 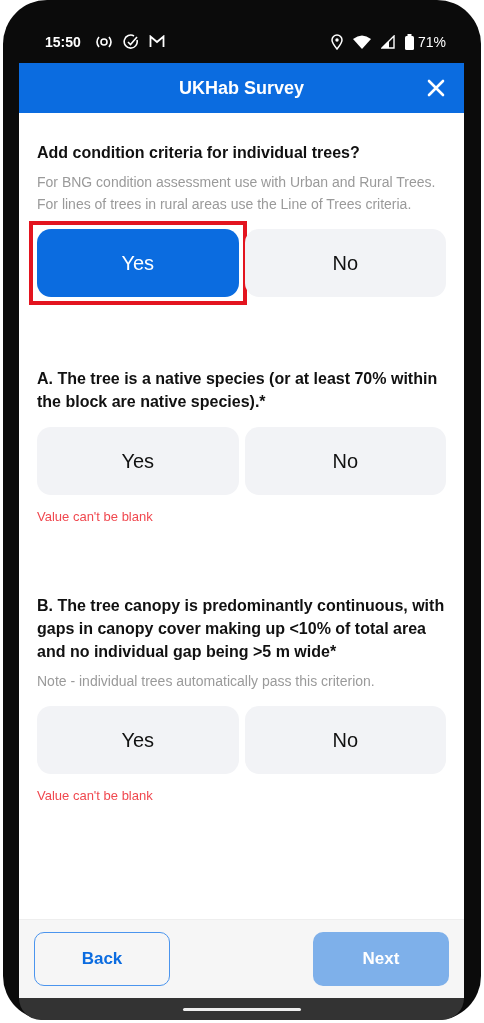 I want to click on home-indicator, so click(x=241, y=1009).